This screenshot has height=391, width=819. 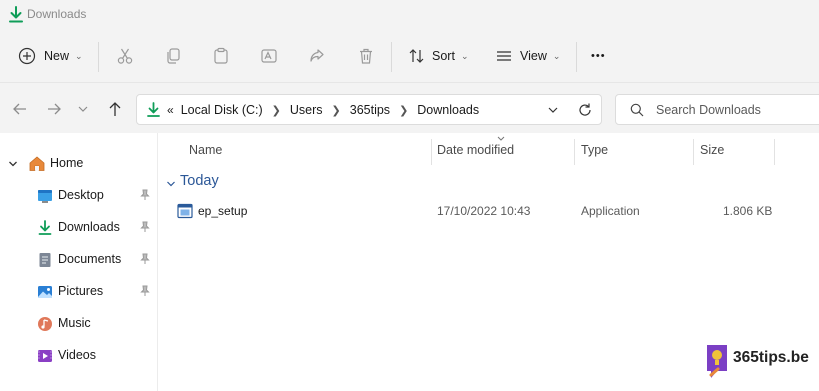 I want to click on sidebar-item-pictures: Pictures, so click(x=78, y=292).